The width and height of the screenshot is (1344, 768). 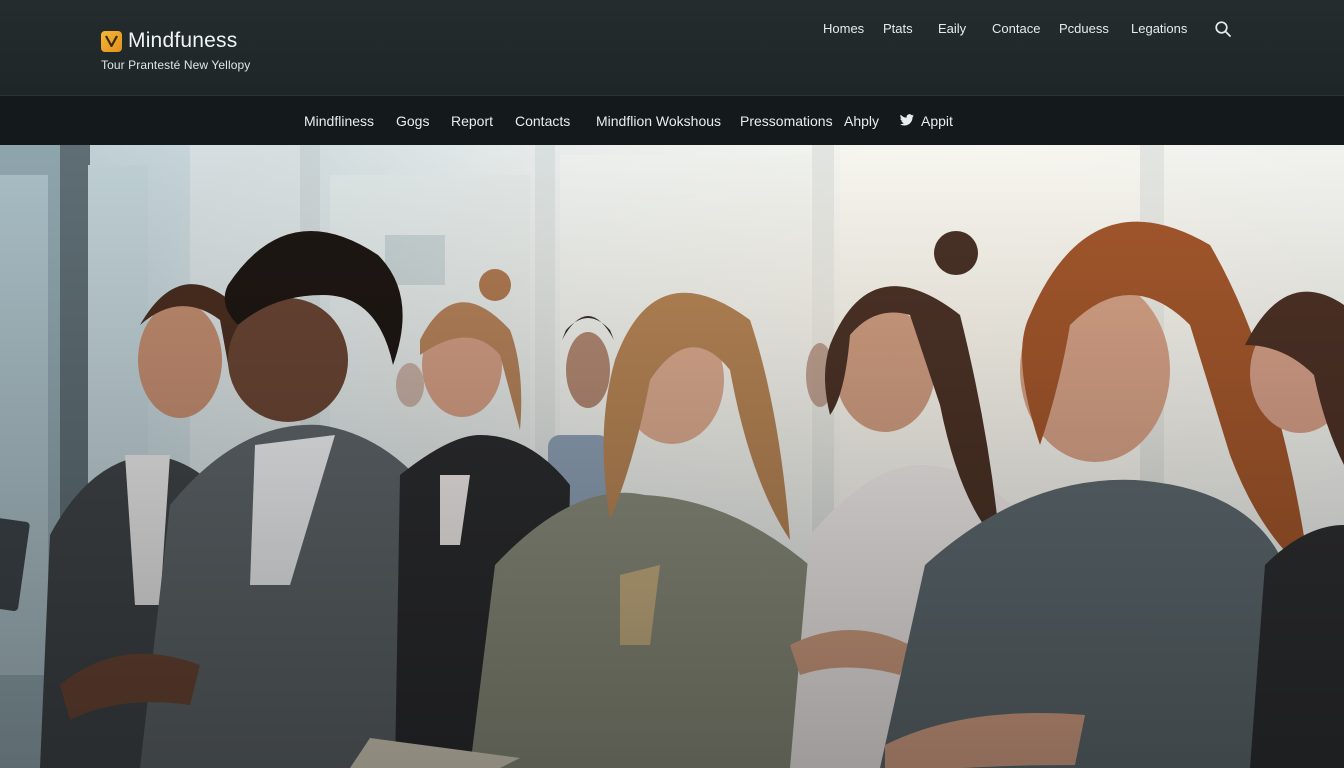 What do you see at coordinates (339, 121) in the screenshot?
I see `subnav-link-mindfliness: Mindfliness` at bounding box center [339, 121].